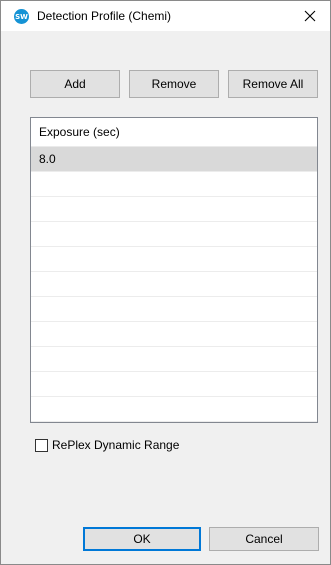 The width and height of the screenshot is (331, 565). I want to click on remove-all-button: Remove All, so click(273, 84).